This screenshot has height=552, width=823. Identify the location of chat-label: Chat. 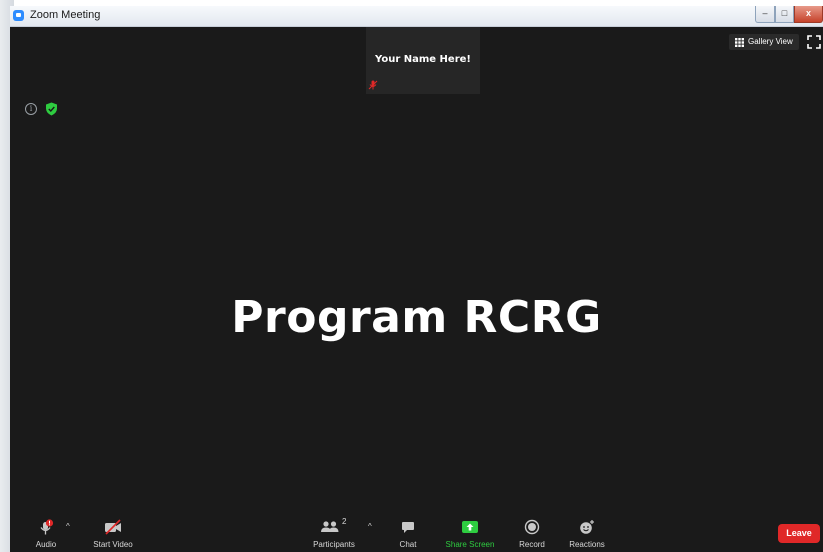
(408, 544).